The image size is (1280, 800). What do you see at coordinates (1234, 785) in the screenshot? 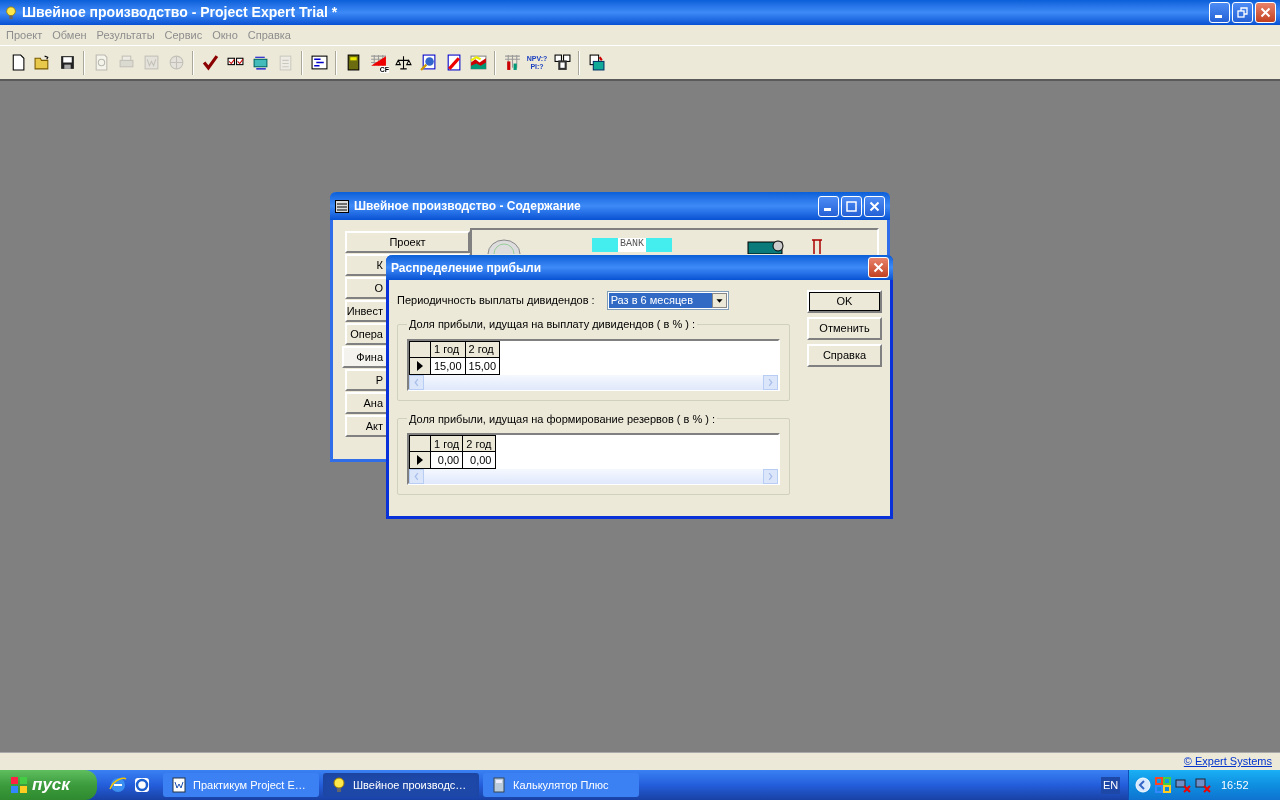
I see `clock: 16:52` at bounding box center [1234, 785].